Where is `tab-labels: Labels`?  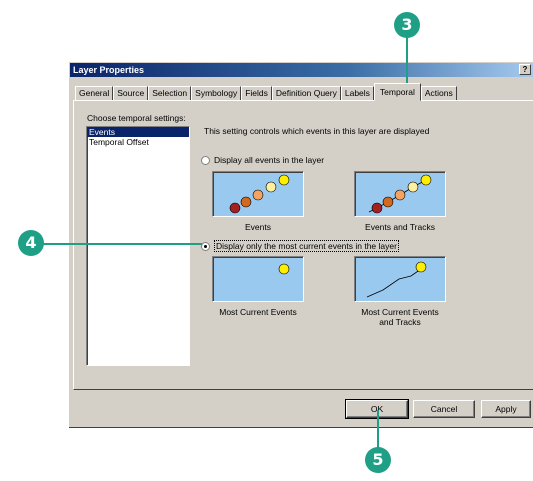
tab-labels: Labels is located at coordinates (357, 93).